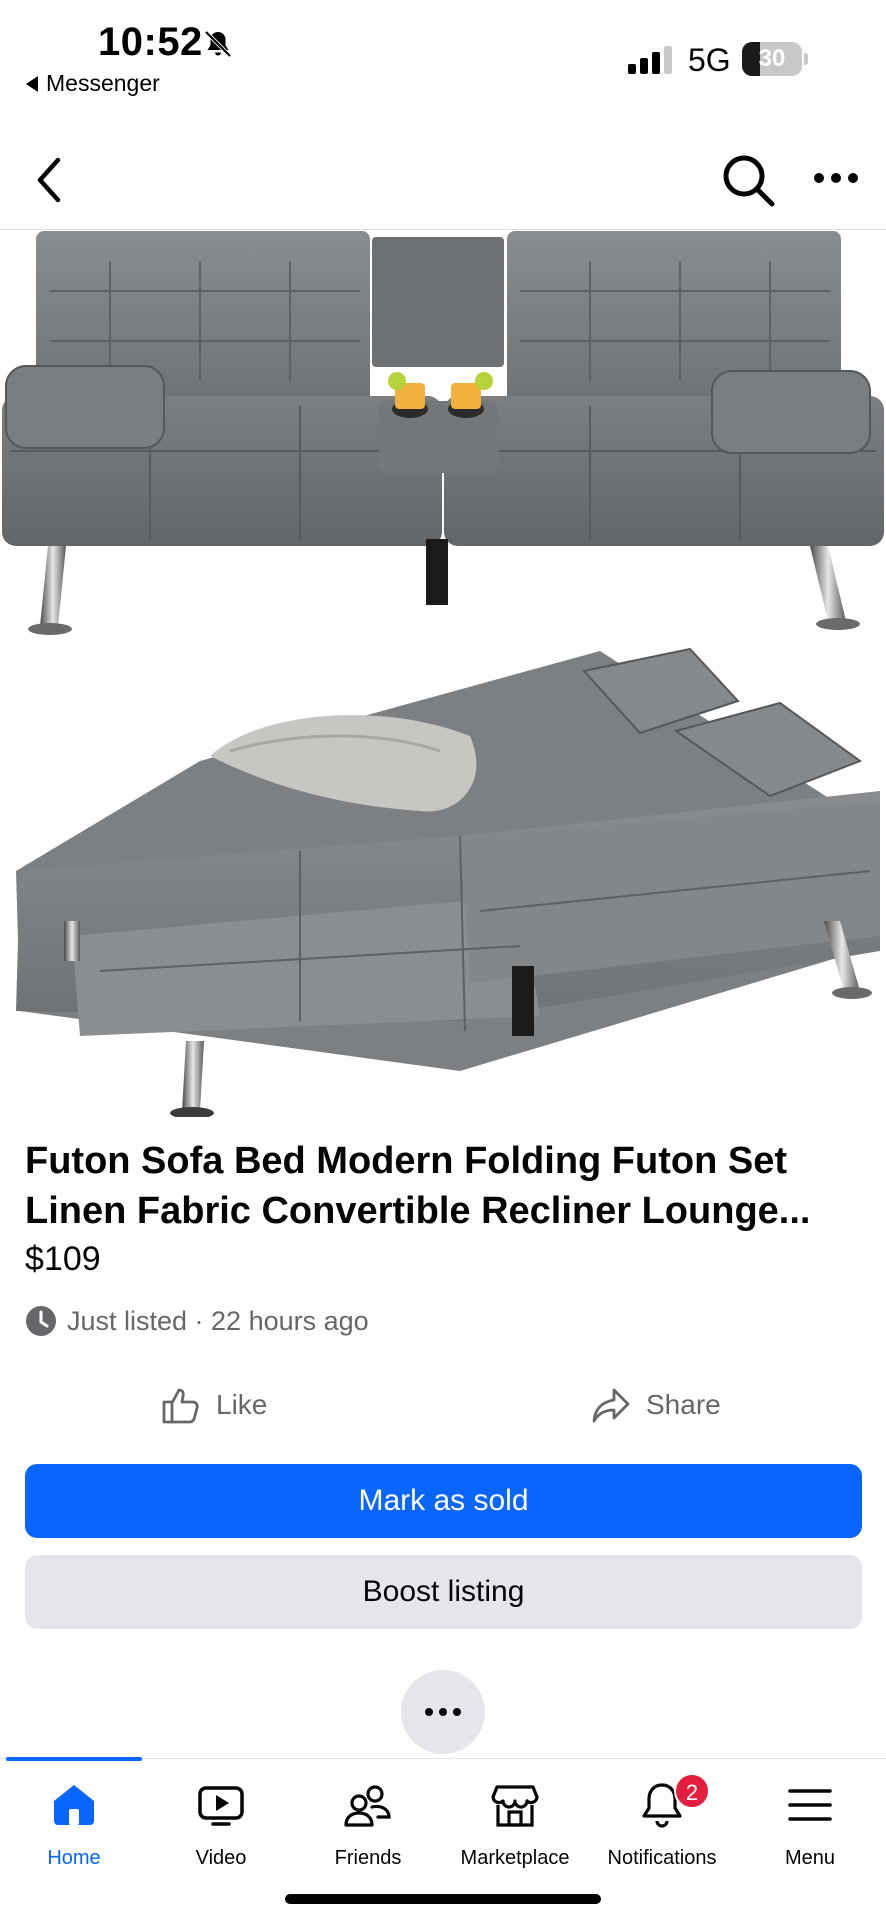 This screenshot has height=1920, width=886. I want to click on battery-icon: 30, so click(775, 59).